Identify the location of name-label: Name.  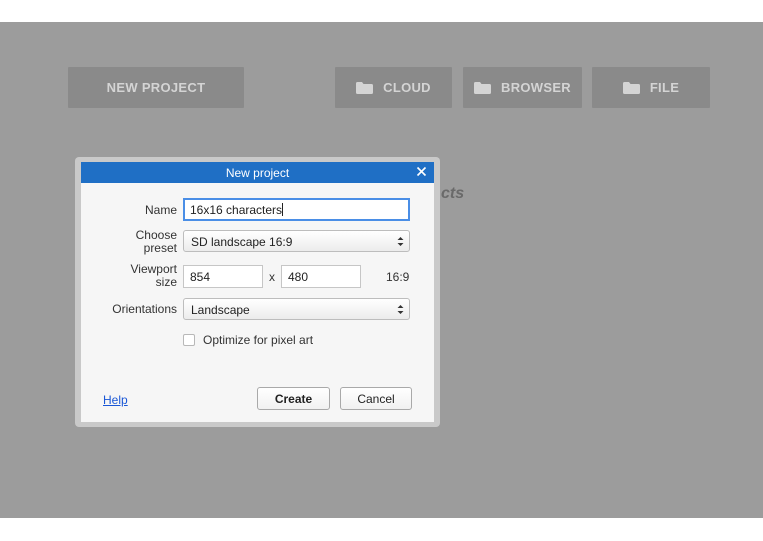
(160, 210).